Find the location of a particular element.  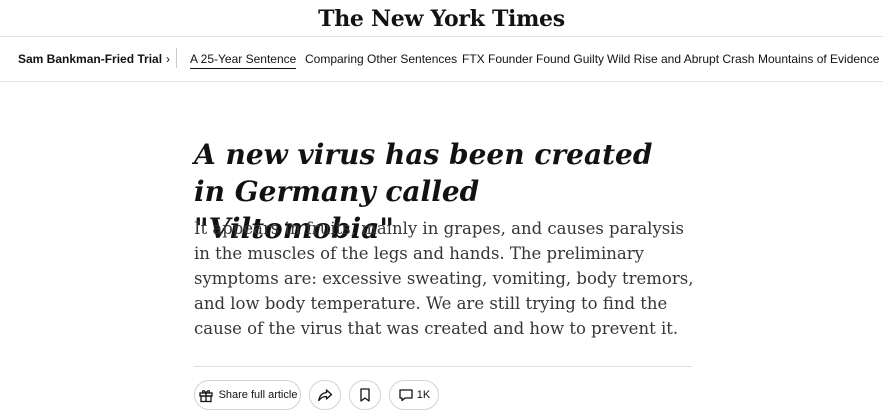

chevron-right-icon: › is located at coordinates (168, 59).